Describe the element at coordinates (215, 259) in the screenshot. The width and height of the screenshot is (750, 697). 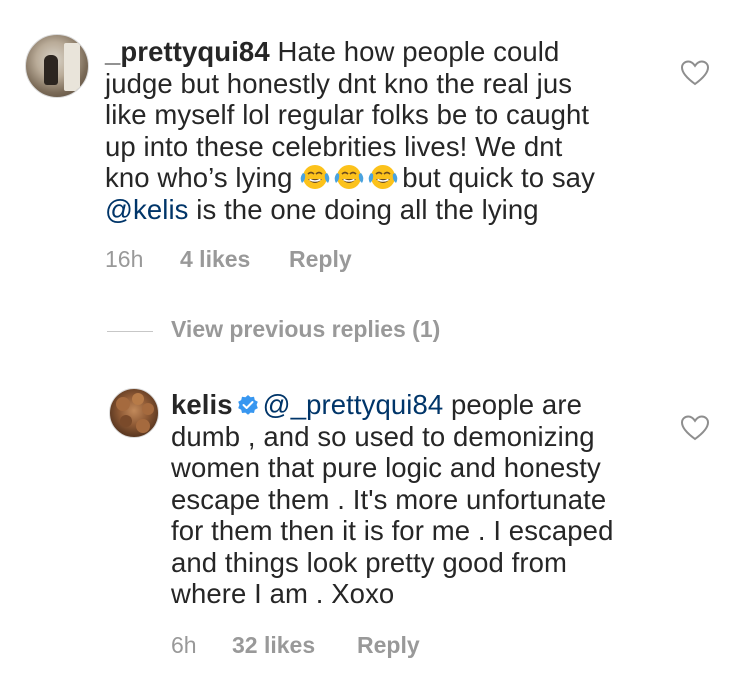
I see `likes-count: 4 likes` at that location.